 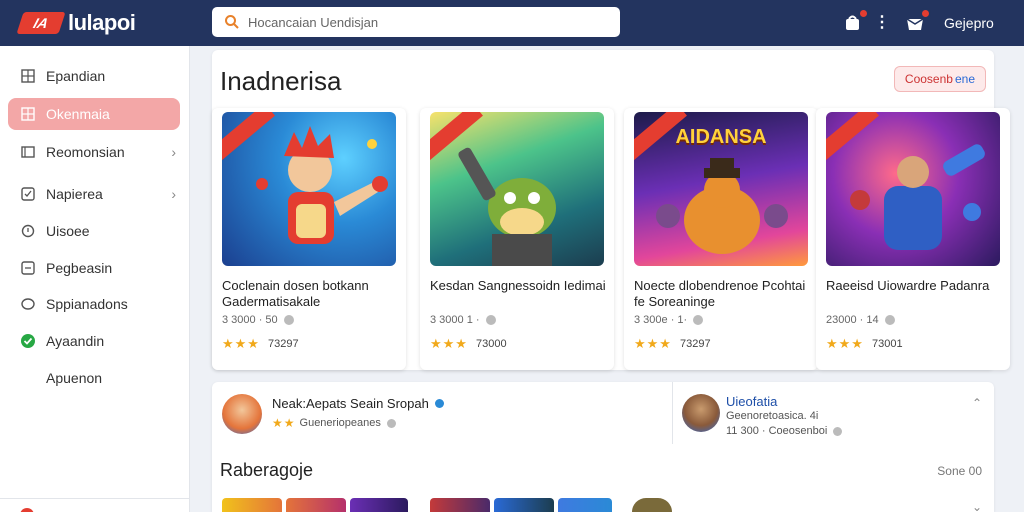 What do you see at coordinates (852, 320) in the screenshot?
I see `game-meta-text: 23000 · 14` at bounding box center [852, 320].